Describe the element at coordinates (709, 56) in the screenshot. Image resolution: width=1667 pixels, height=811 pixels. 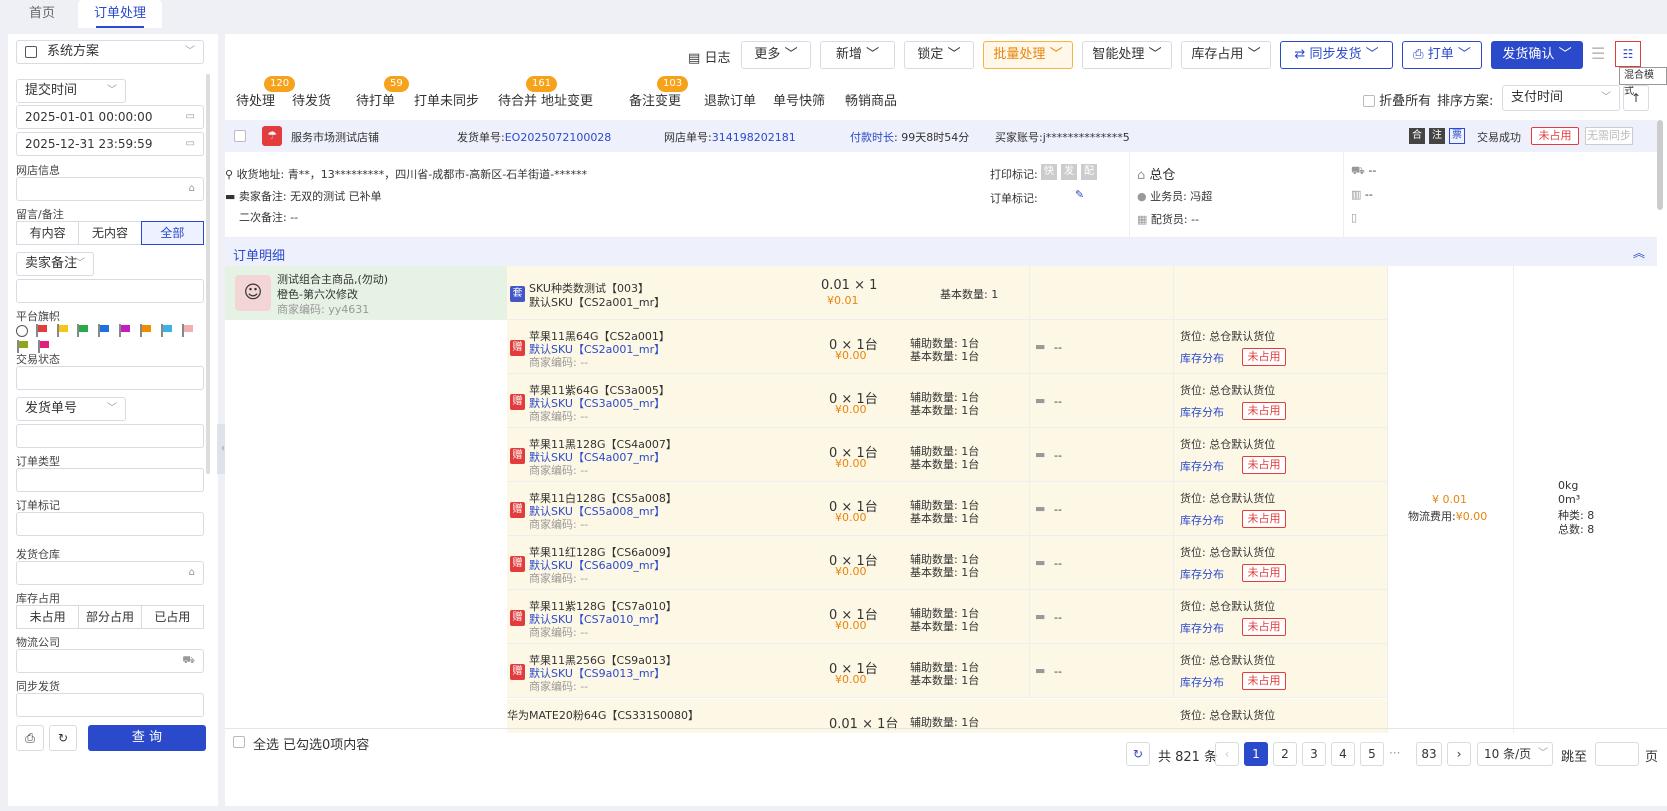
I see `log-button: ▤ 日志` at that location.